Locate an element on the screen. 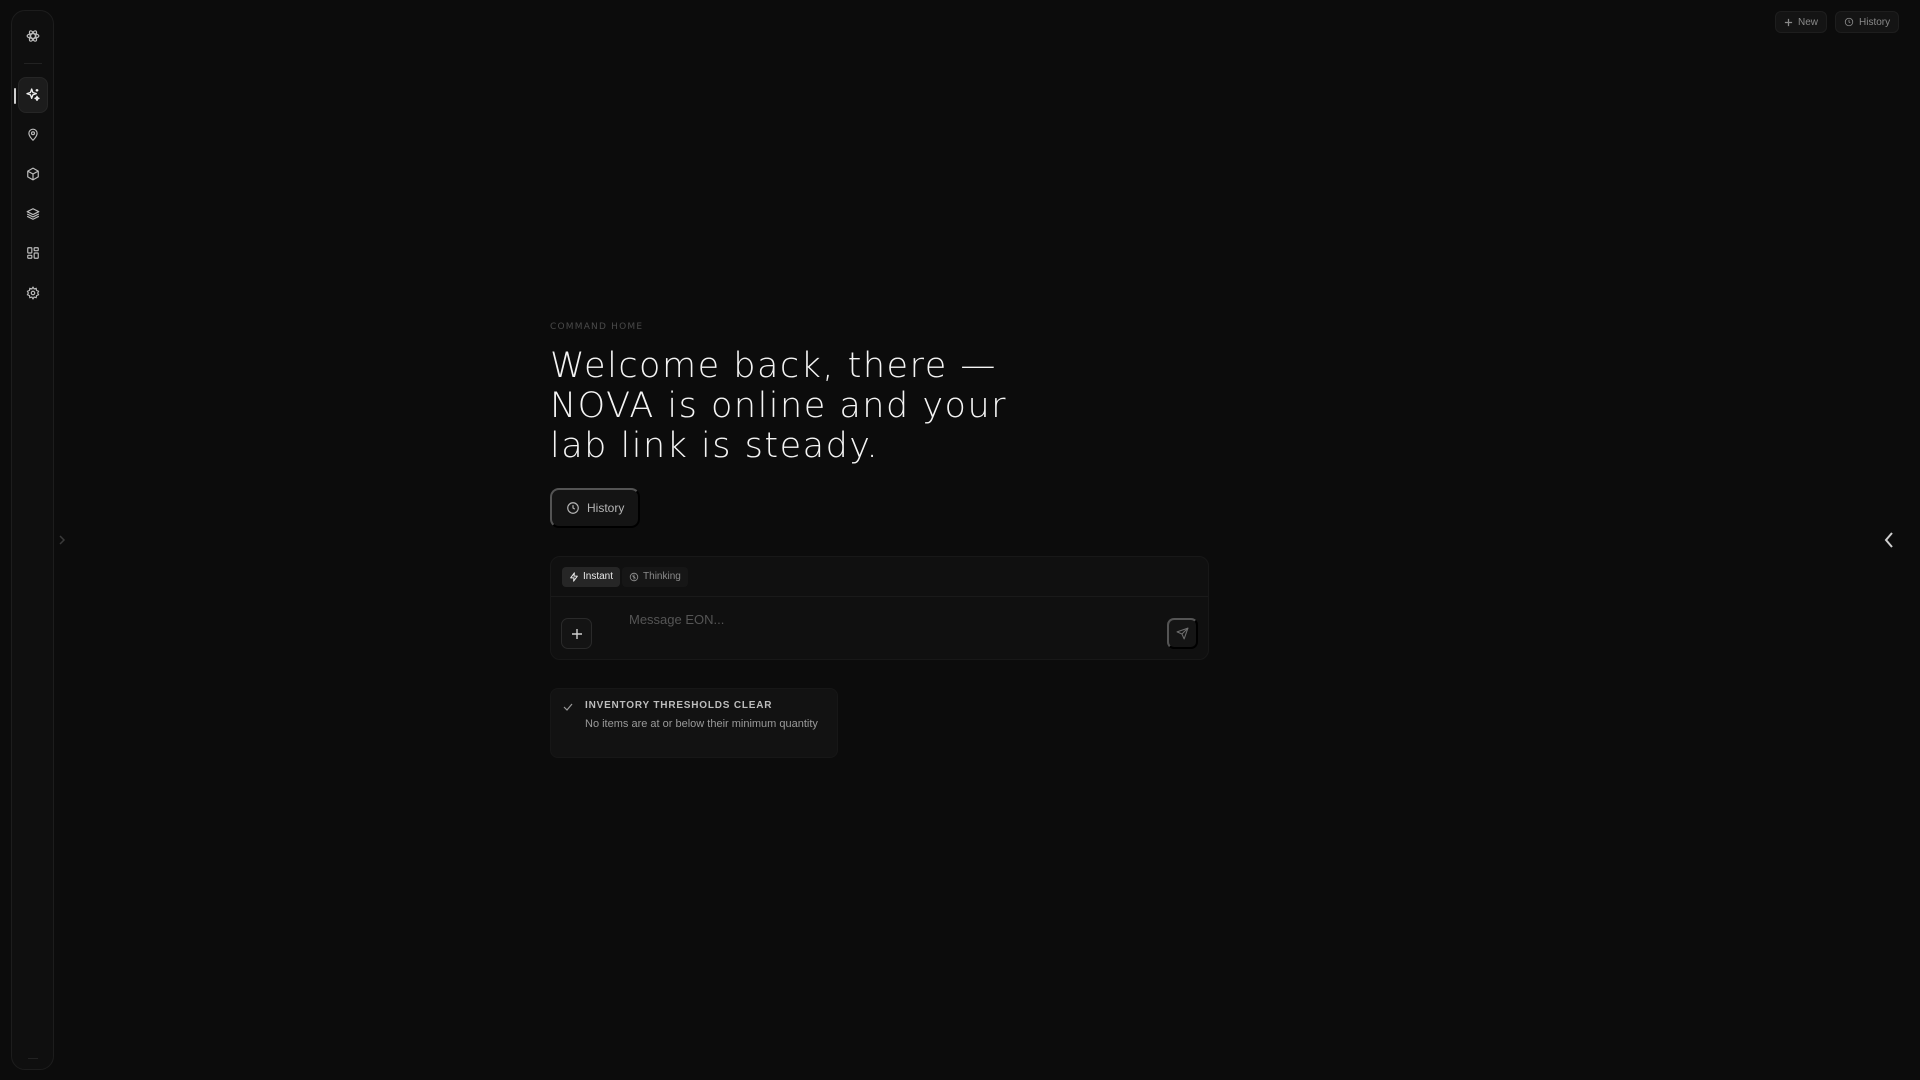  status-title: INVENTORY THRESHOLDS CLEAR is located at coordinates (679, 705).